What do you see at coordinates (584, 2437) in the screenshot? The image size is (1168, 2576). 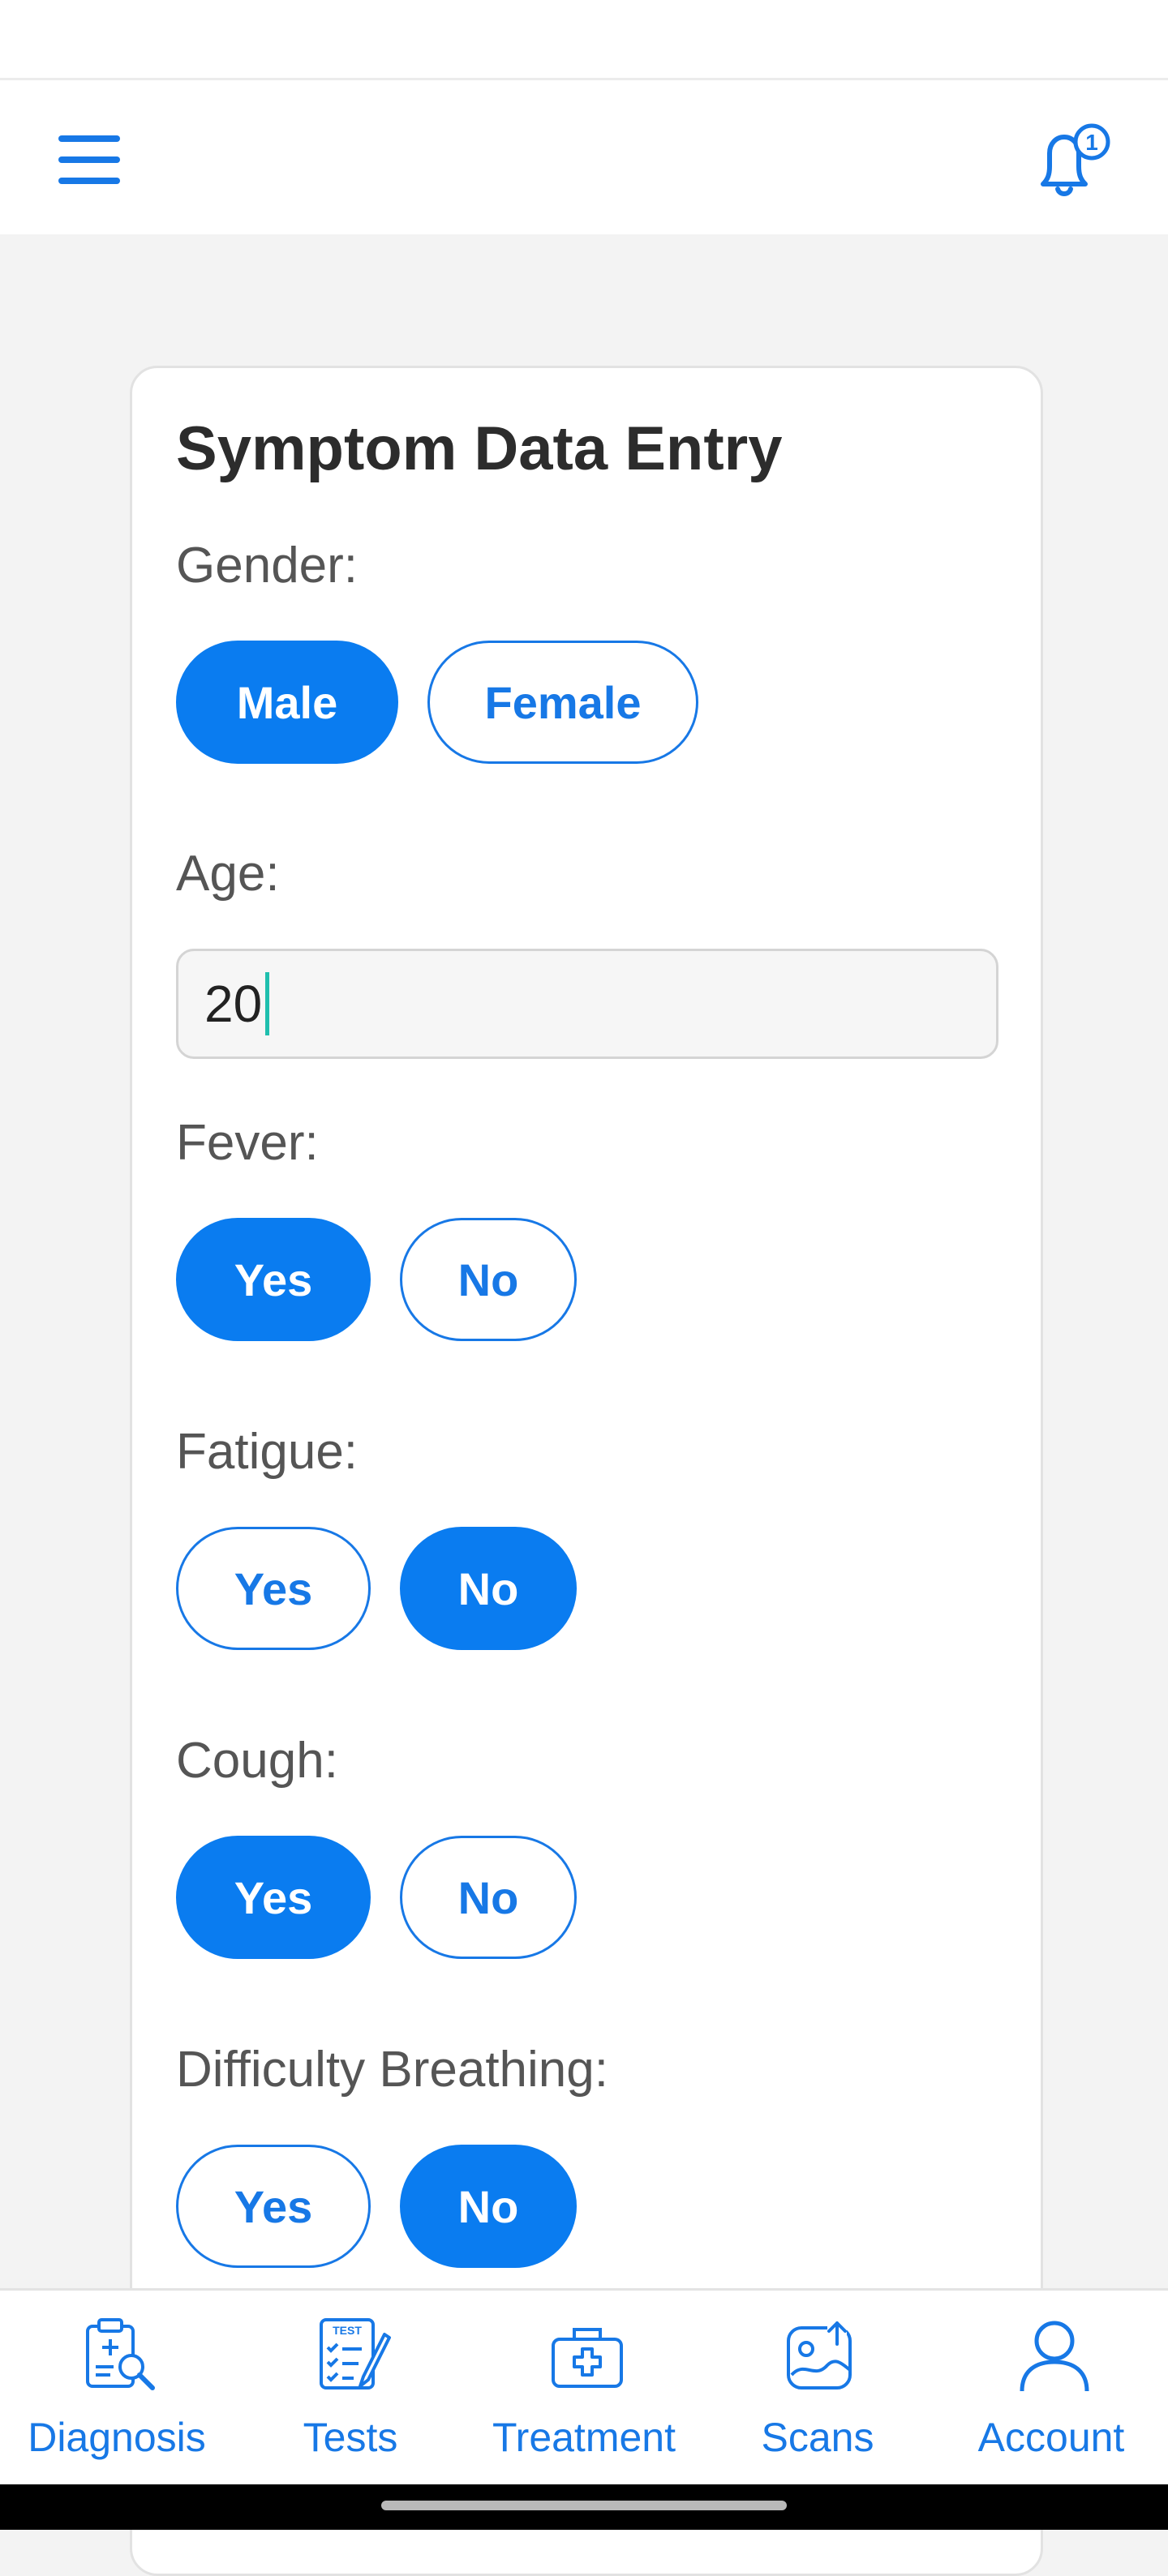 I see `nav-treatment-label: Treatment` at bounding box center [584, 2437].